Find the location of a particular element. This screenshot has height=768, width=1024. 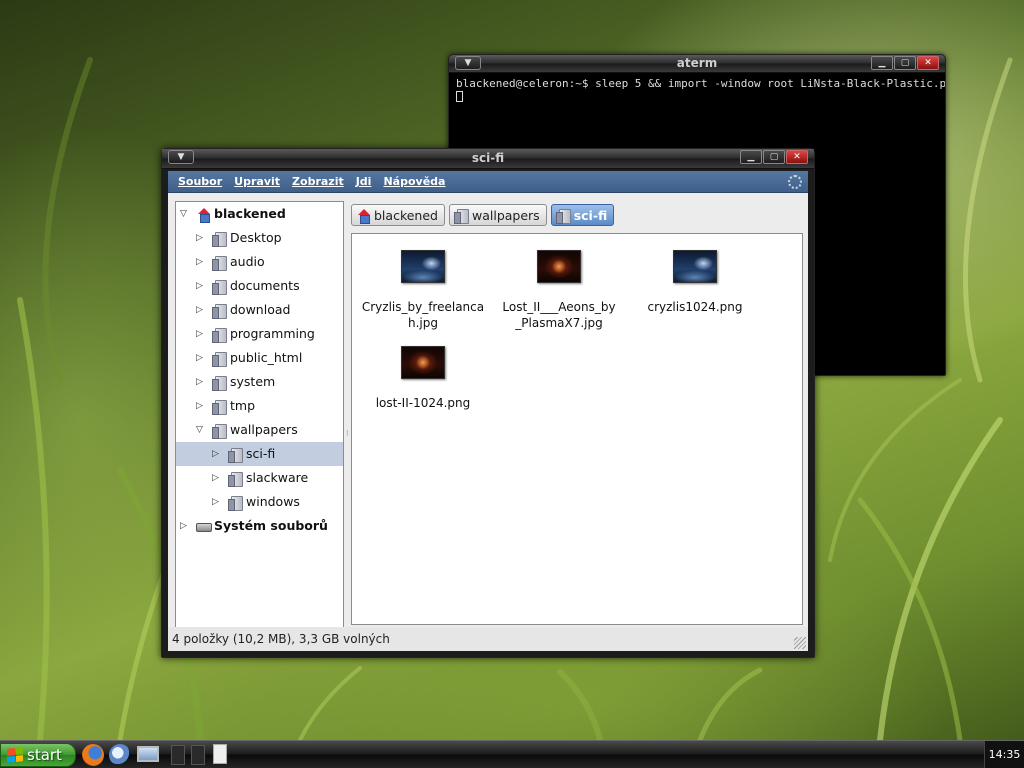

breadcrumb-blackened: blackened is located at coordinates (398, 215).